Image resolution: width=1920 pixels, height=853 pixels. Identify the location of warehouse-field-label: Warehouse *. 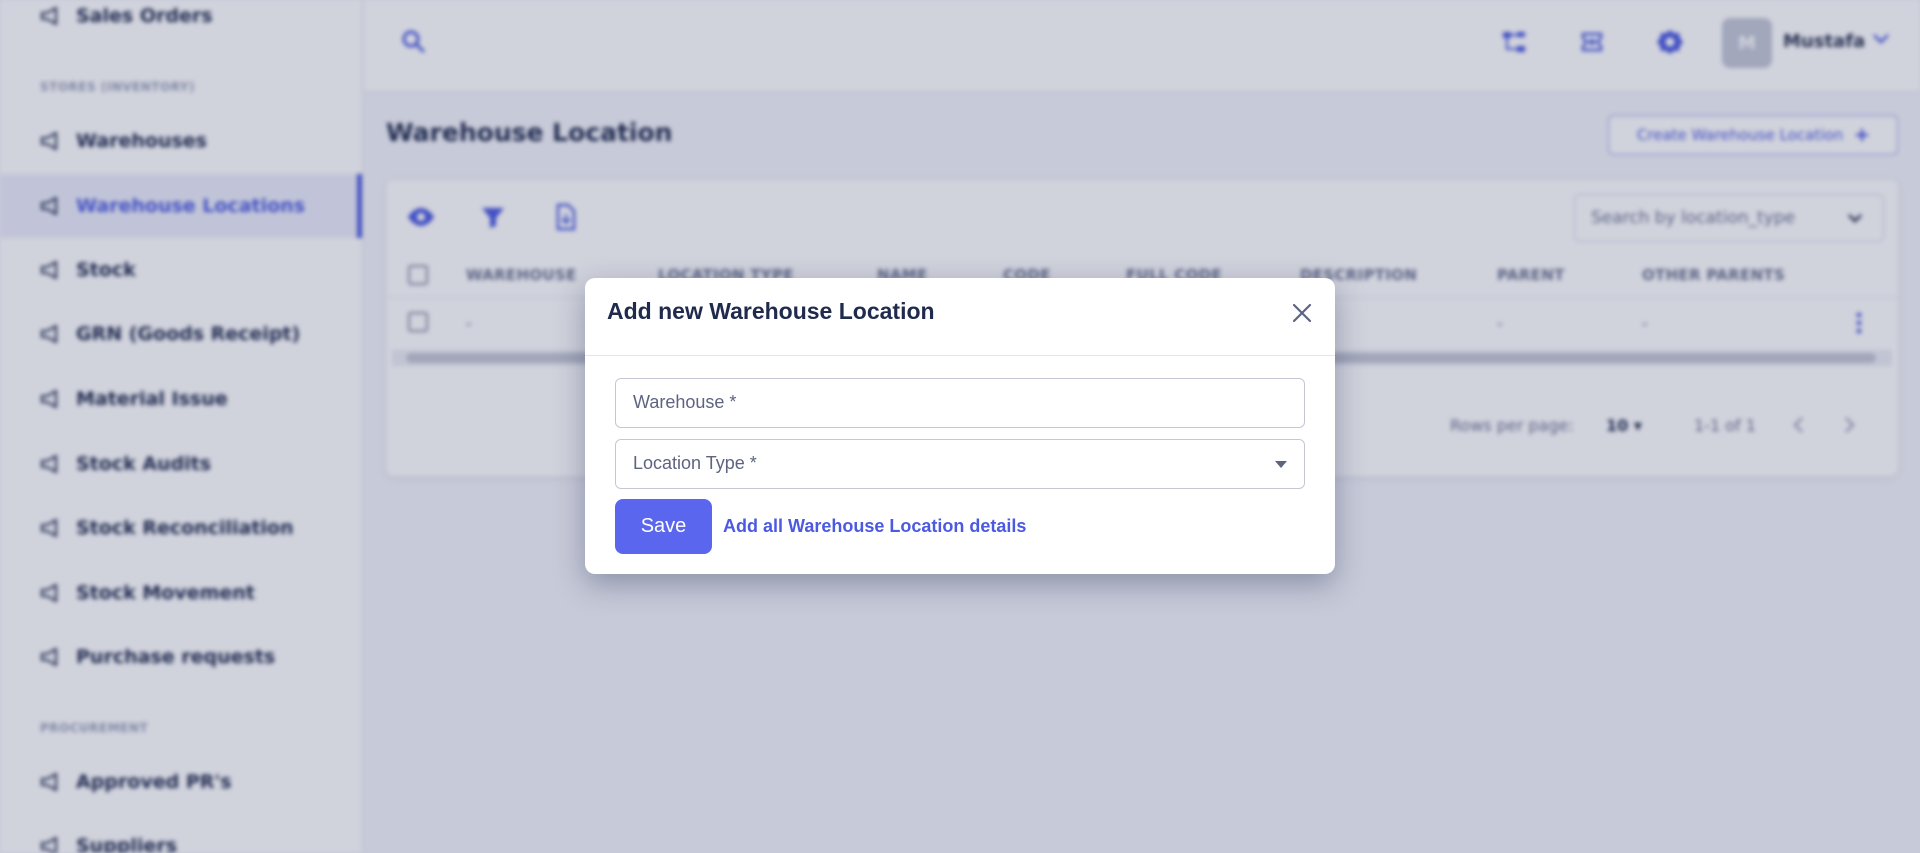
(685, 402).